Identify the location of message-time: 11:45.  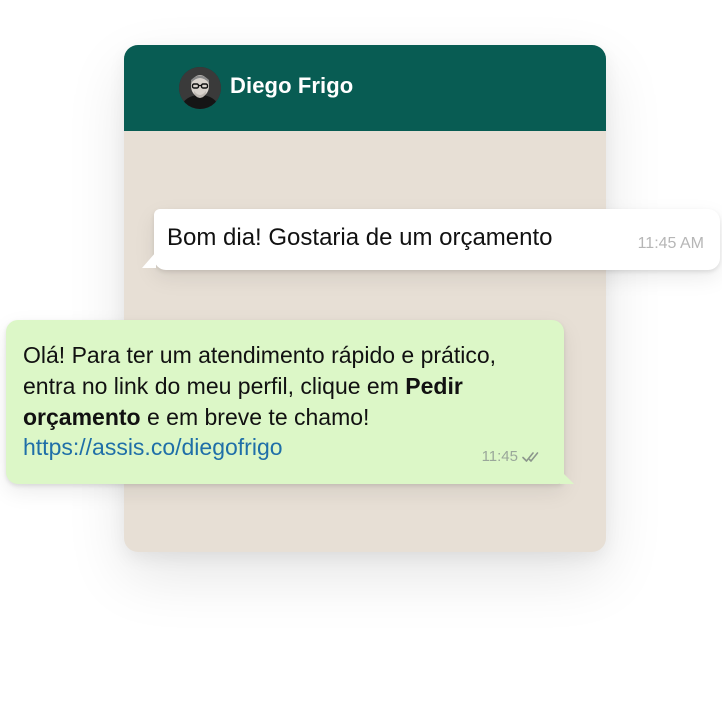
(499, 456).